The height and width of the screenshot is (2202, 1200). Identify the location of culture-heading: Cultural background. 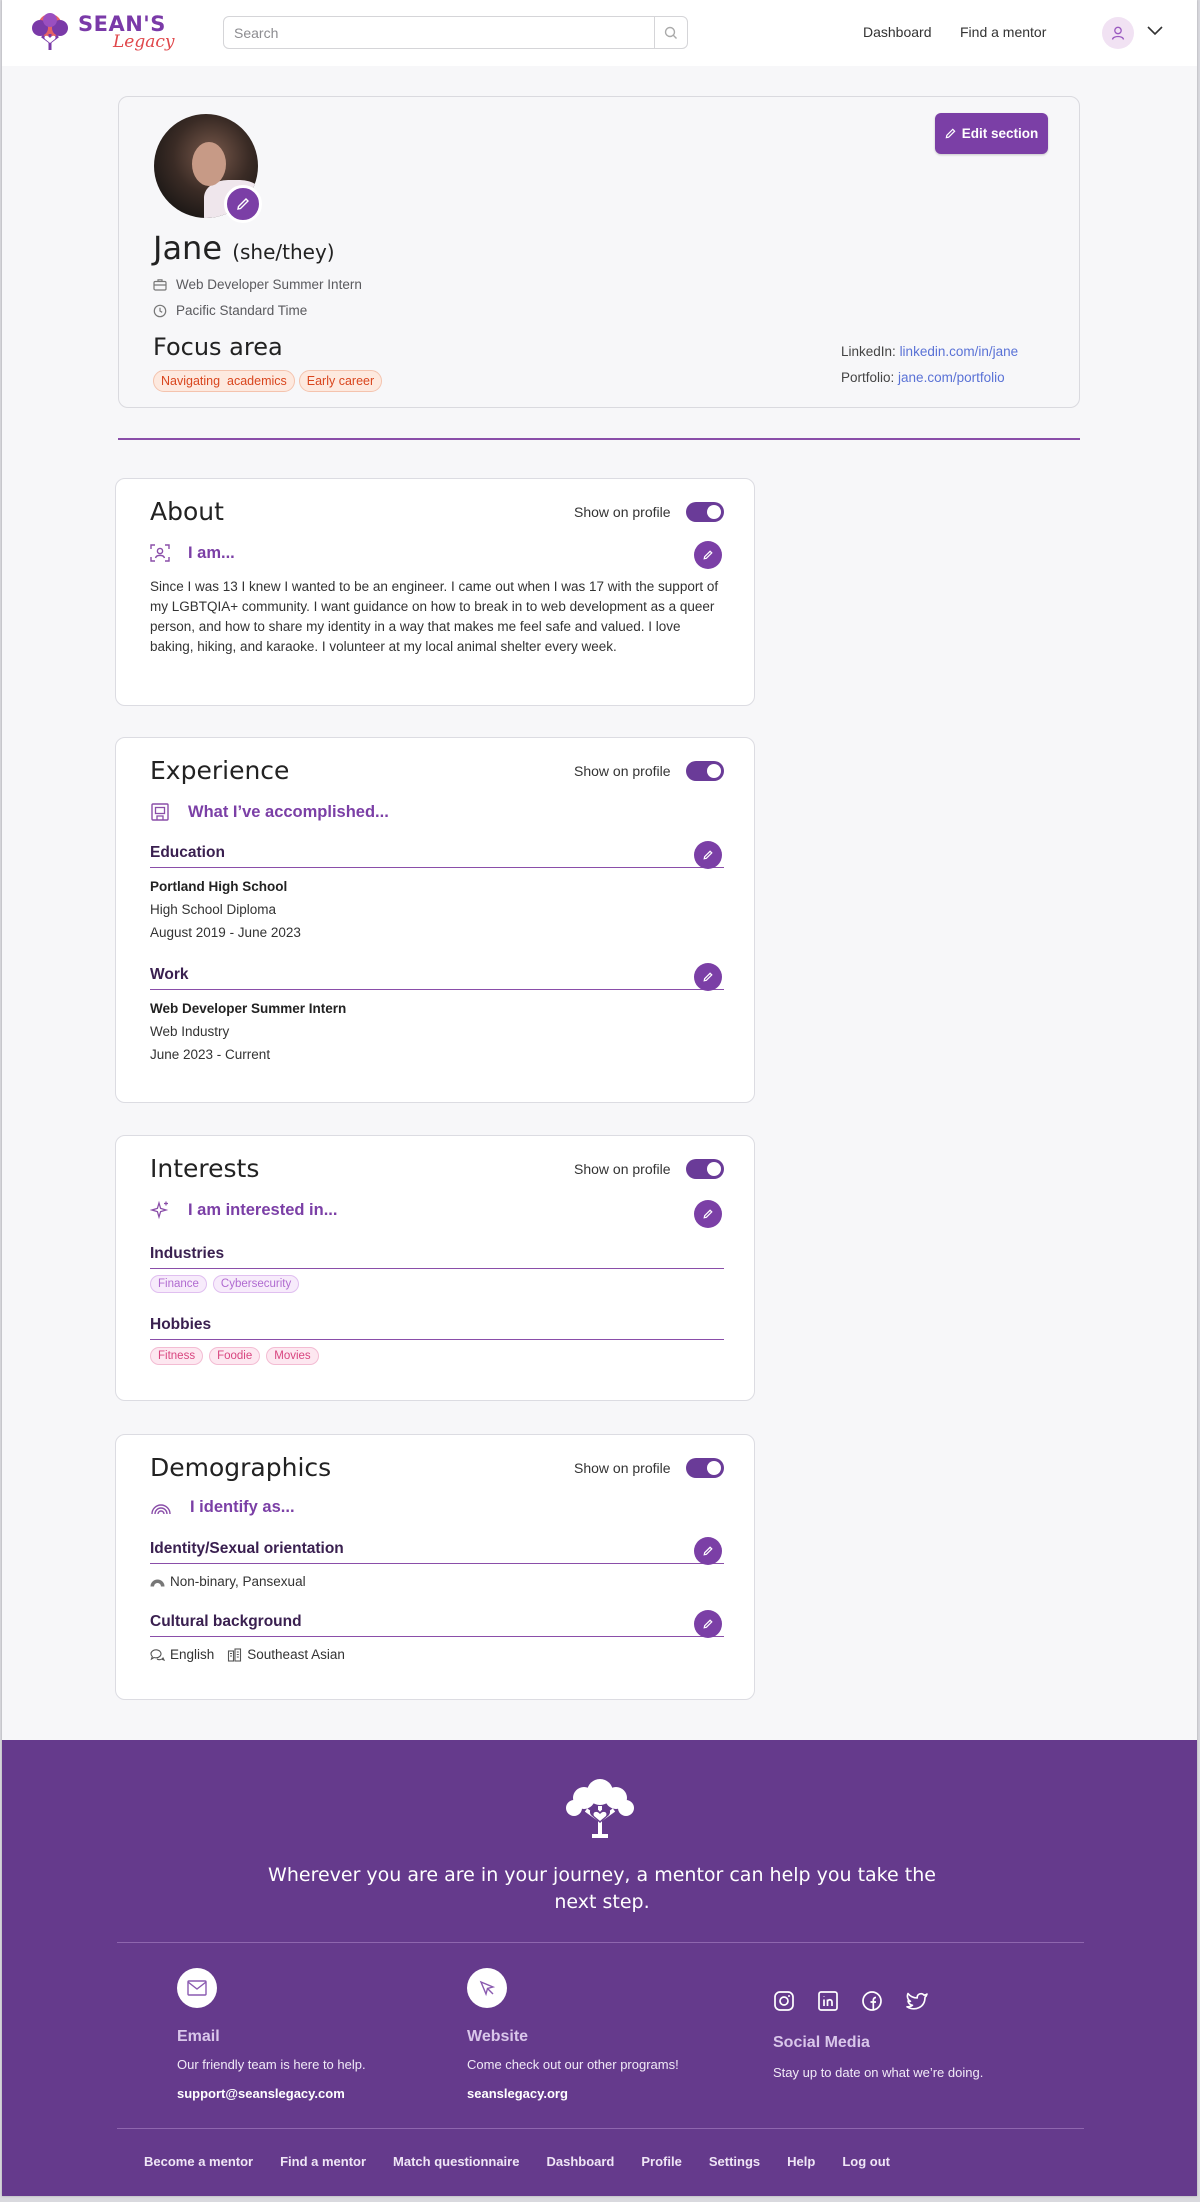
(437, 1625).